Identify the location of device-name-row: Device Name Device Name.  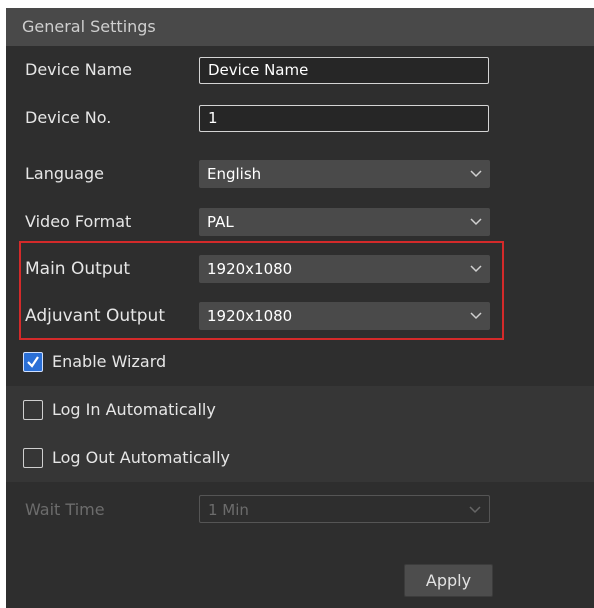
(300, 70).